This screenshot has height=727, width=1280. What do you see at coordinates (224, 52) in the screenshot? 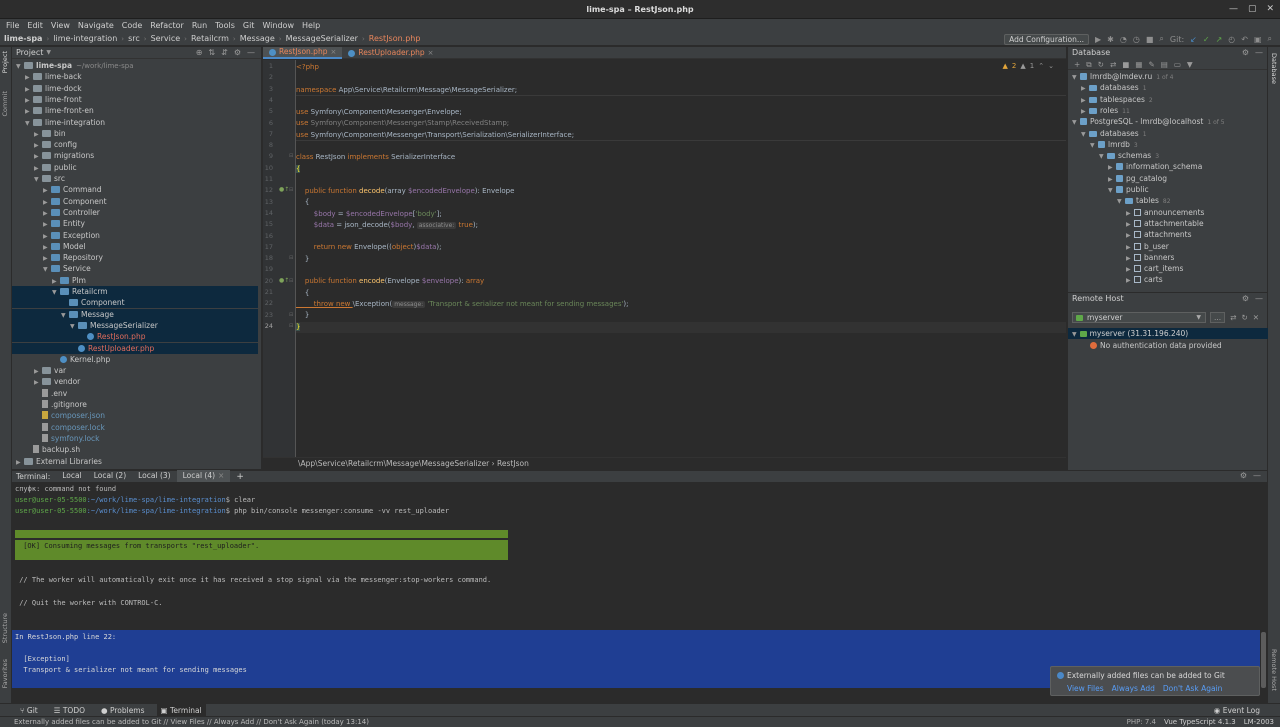
I see `collapse-all-icon: ⇵` at bounding box center [224, 52].